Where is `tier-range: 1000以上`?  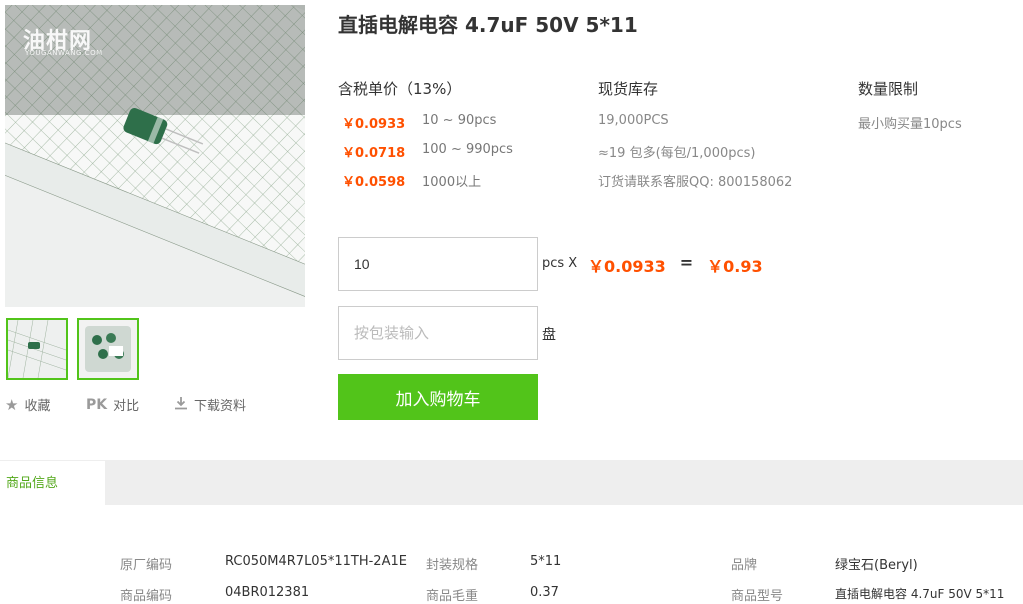 tier-range: 1000以上 is located at coordinates (452, 182).